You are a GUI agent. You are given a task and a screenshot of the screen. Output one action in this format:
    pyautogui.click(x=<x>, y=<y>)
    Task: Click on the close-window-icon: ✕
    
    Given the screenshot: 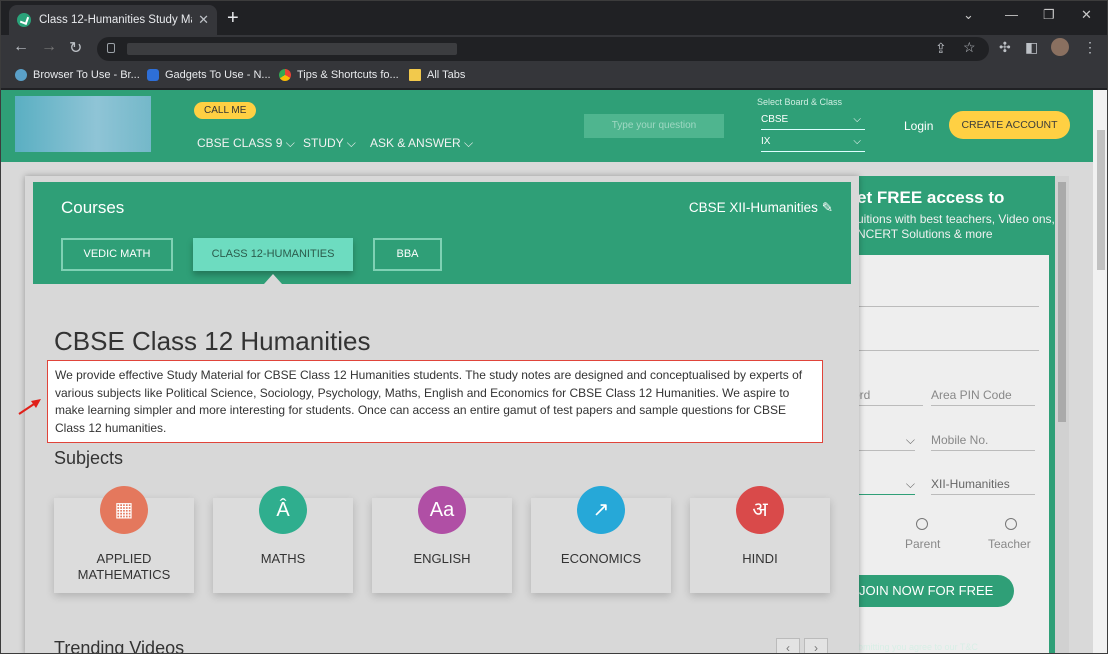 What is the action you would take?
    pyautogui.click(x=1086, y=15)
    